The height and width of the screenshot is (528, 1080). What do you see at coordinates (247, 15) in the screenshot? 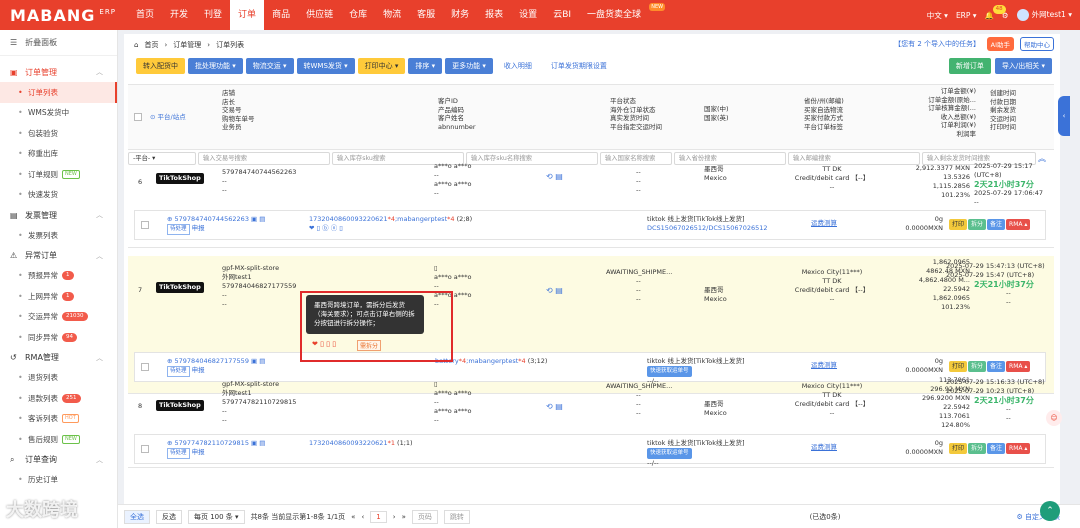
I see `nav-orders: 订单` at bounding box center [247, 15].